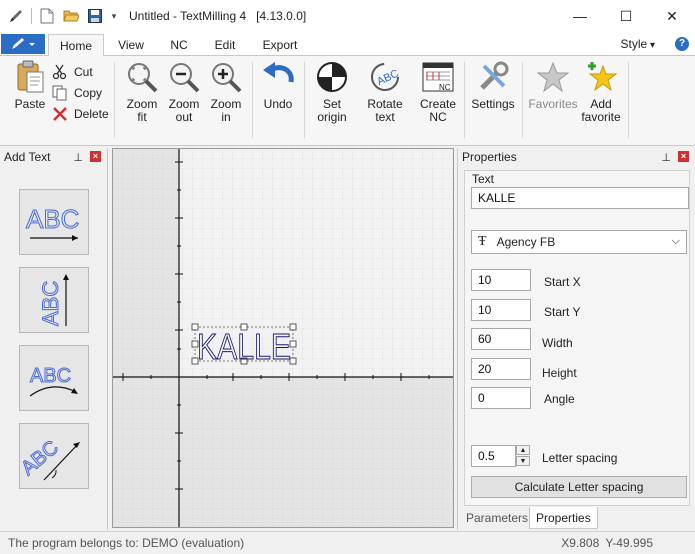  I want to click on zoom-out-label-2: out, so click(184, 117).